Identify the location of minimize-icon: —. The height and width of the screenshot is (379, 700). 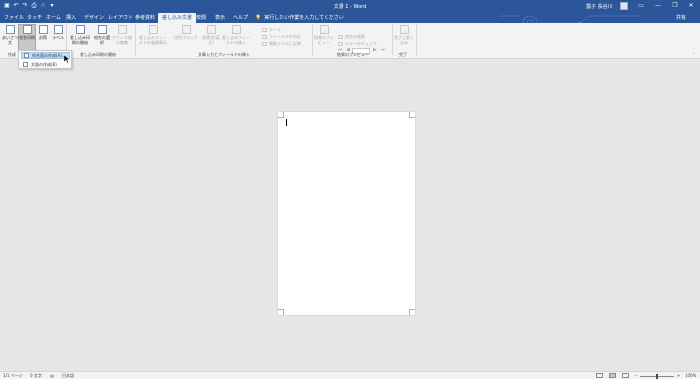
(658, 6).